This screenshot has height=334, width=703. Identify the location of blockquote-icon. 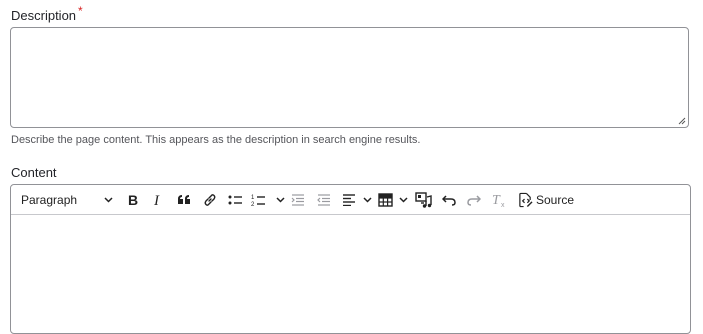
(184, 199).